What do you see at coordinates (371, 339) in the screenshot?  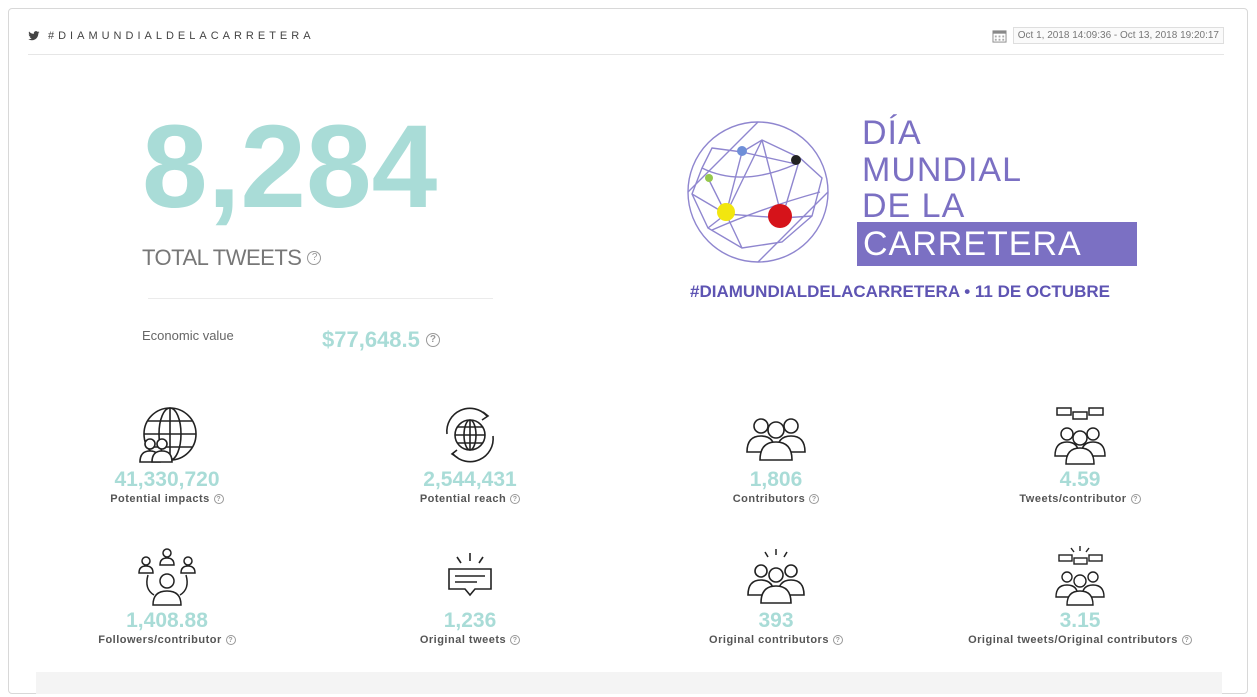 I see `economic-value: $77,648.5` at bounding box center [371, 339].